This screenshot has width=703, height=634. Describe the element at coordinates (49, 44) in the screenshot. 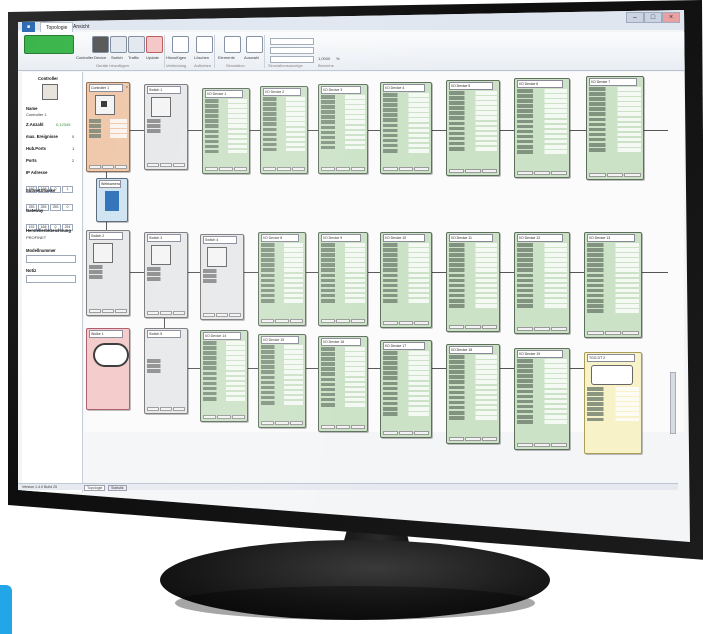

I see `controller-icon` at that location.